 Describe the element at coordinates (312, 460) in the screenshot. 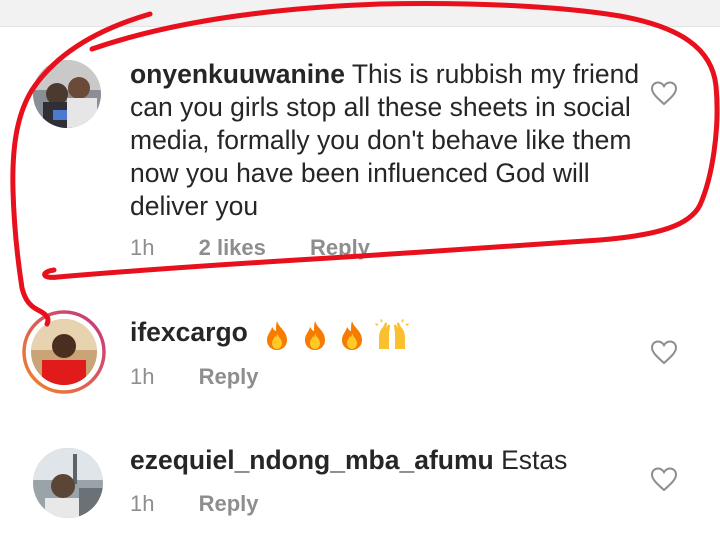

I see `comment-username: ezequiel_ndong_mba_afumu` at that location.